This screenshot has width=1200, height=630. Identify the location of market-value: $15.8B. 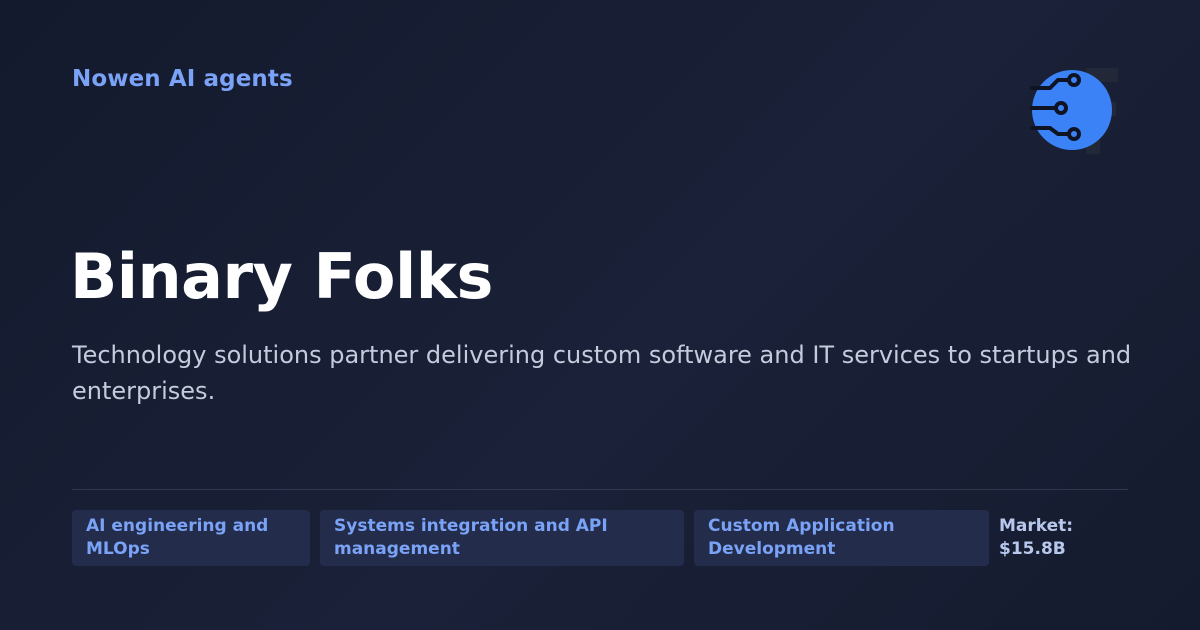
(1032, 549).